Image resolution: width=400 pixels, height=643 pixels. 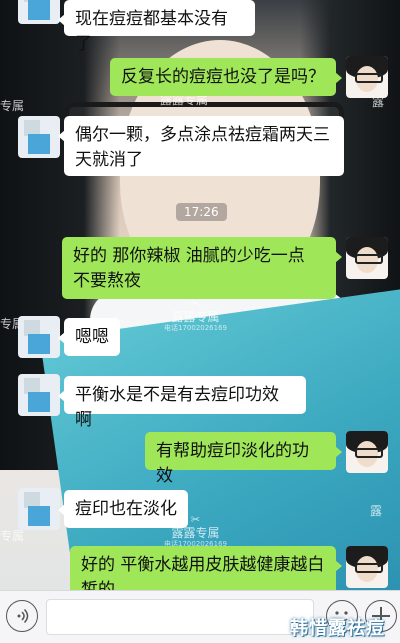 What do you see at coordinates (123, 509) in the screenshot?
I see `message-bubble-received: 痘印也在淡化` at bounding box center [123, 509].